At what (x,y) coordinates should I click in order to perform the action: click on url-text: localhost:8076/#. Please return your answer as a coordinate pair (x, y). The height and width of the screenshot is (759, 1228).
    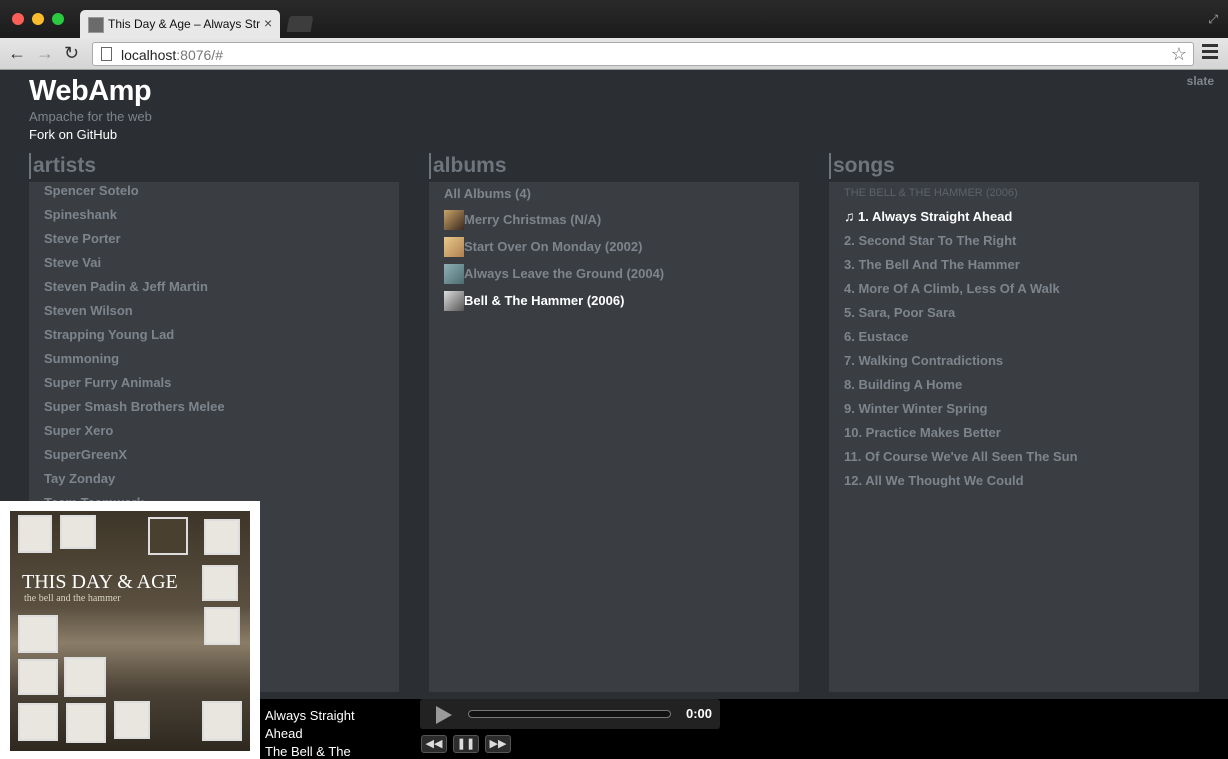
    Looking at the image, I should click on (172, 55).